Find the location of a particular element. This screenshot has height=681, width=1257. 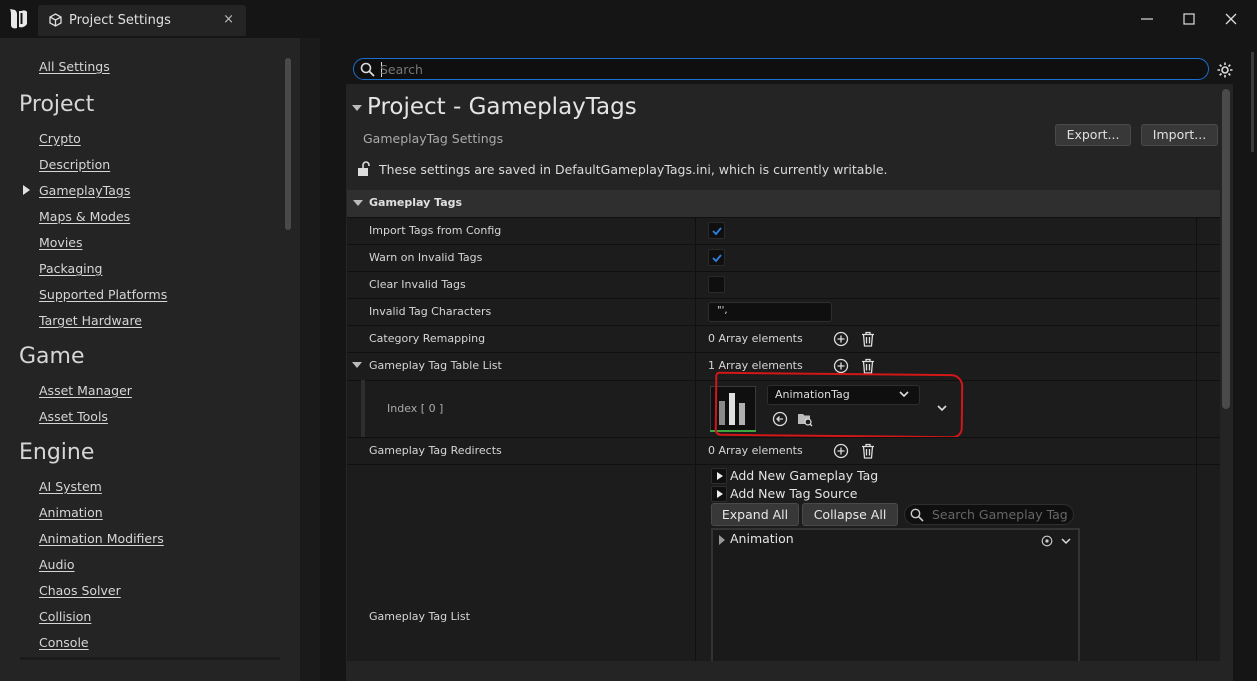

add-subtag-icon is located at coordinates (1047, 541).